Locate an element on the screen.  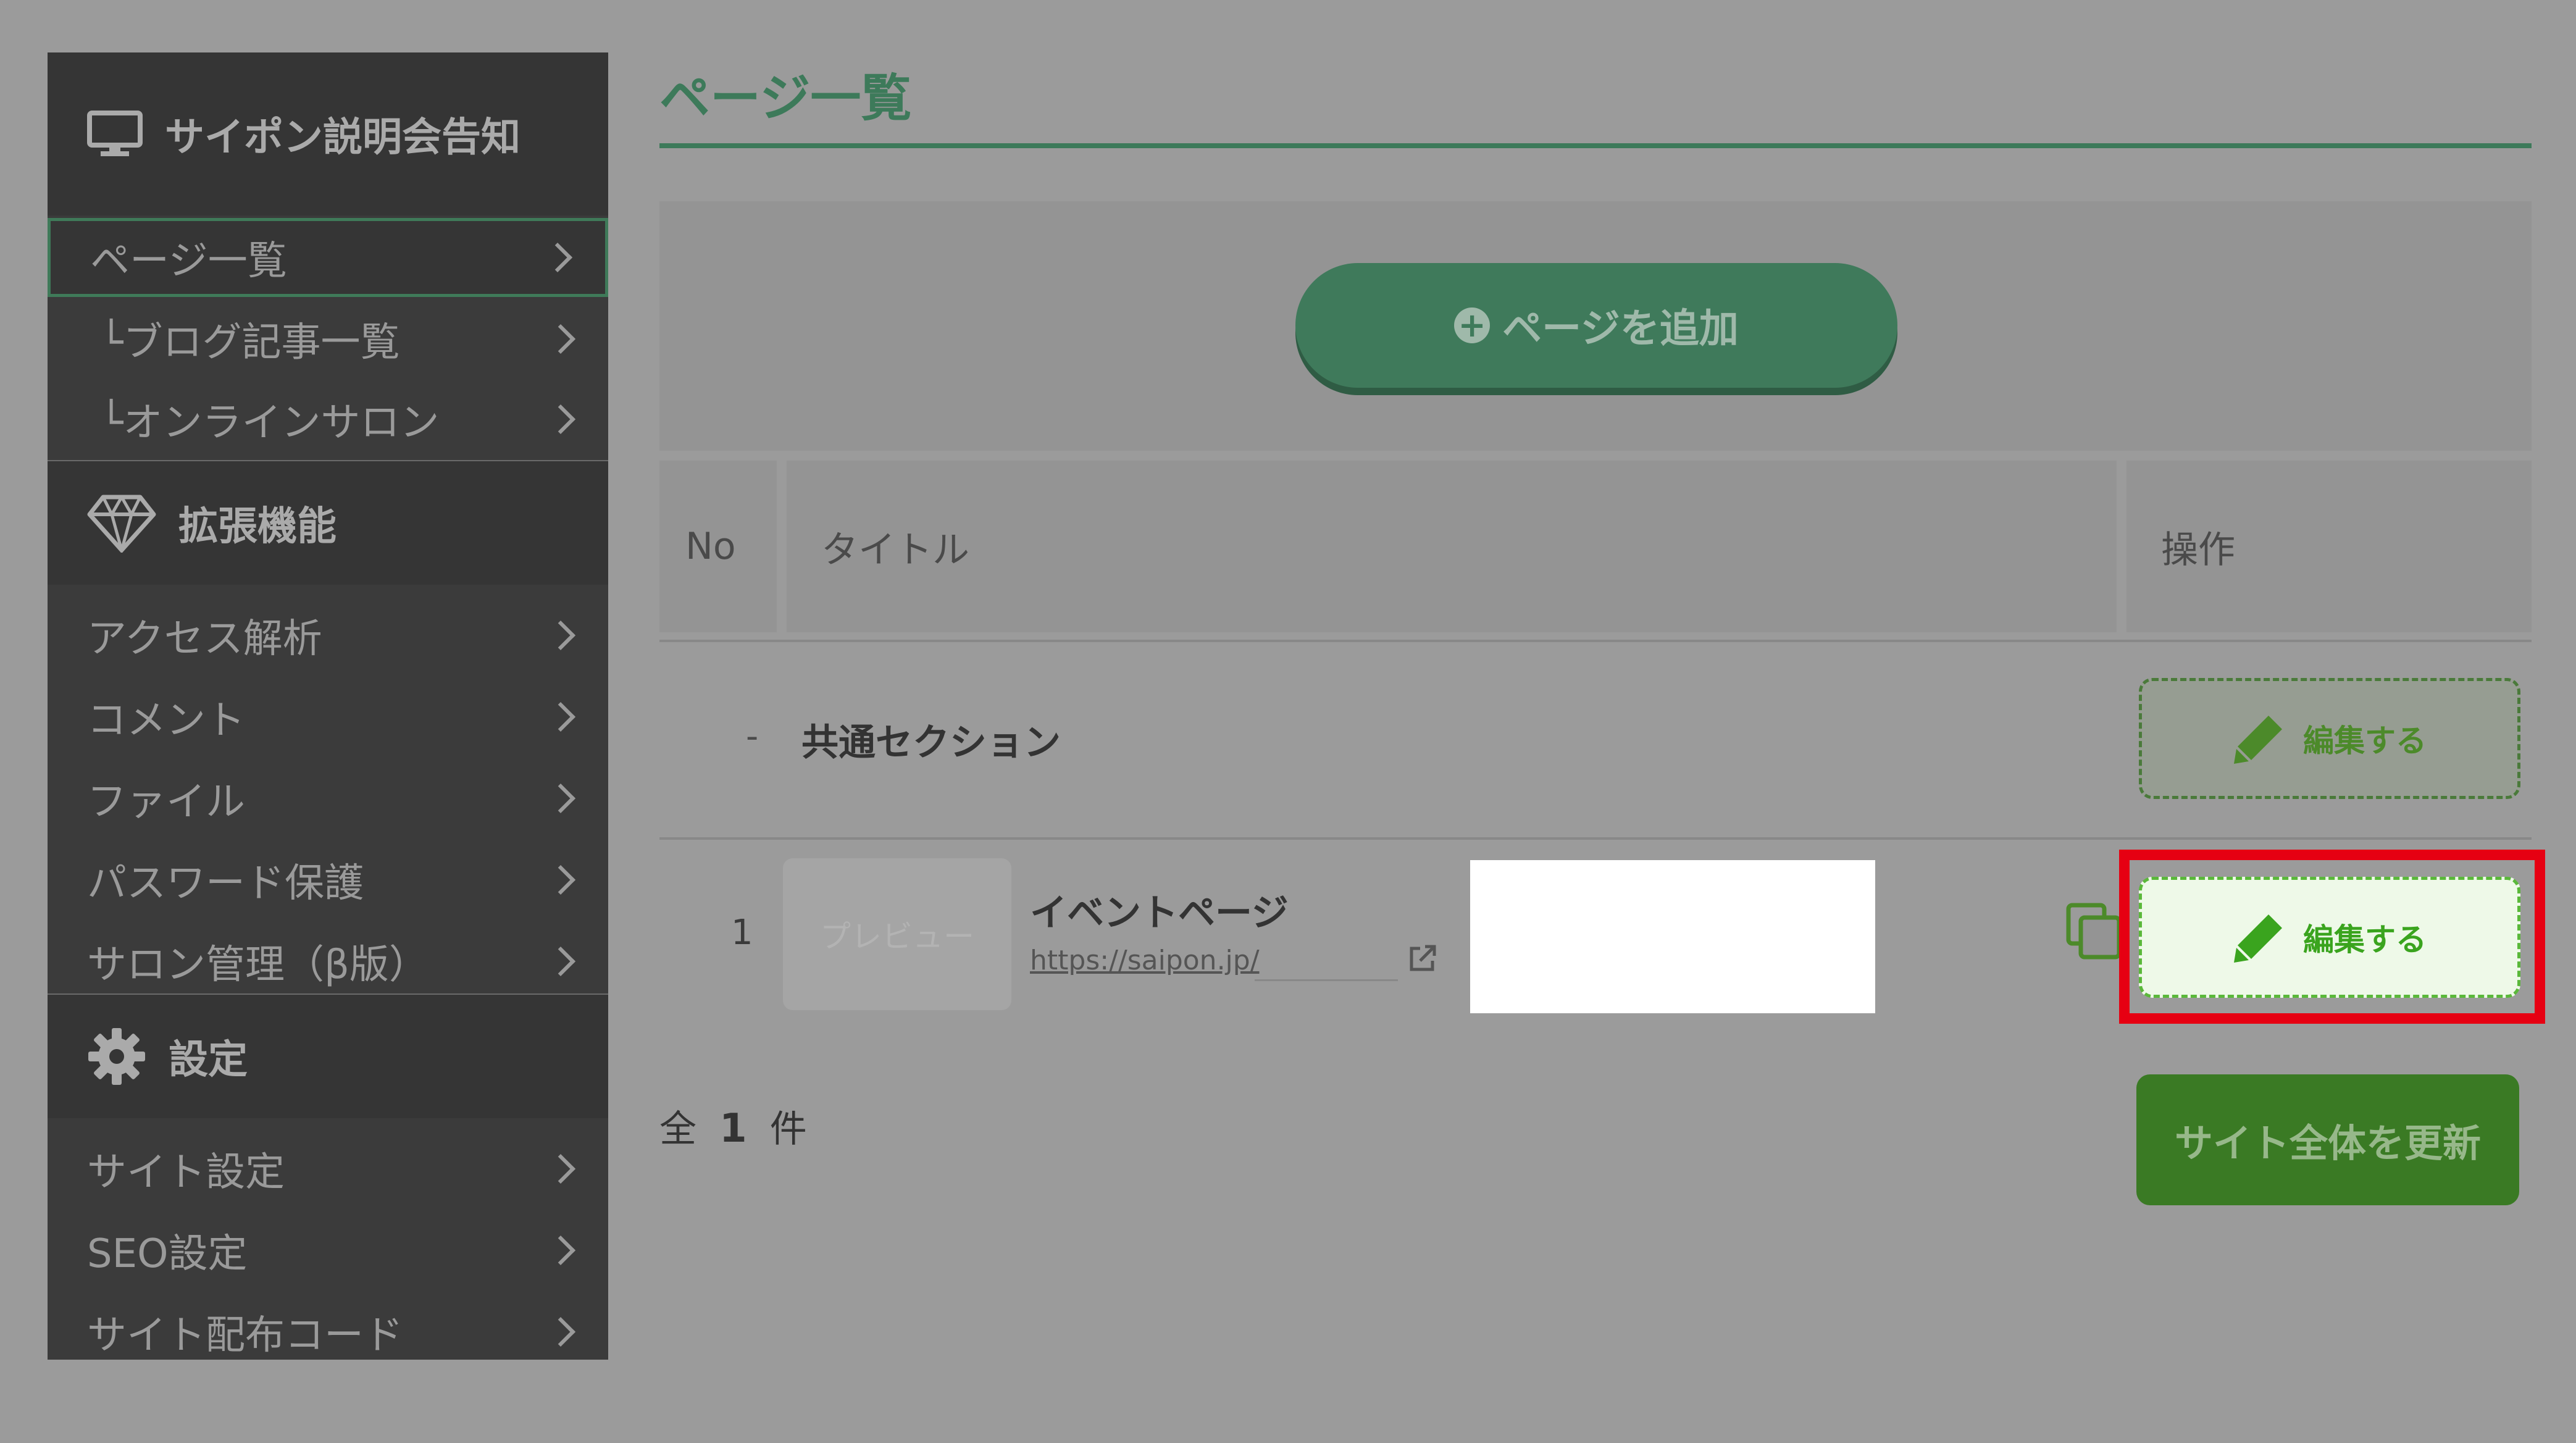
sidebar-item-label: サイト配布コード is located at coordinates (245, 1335).